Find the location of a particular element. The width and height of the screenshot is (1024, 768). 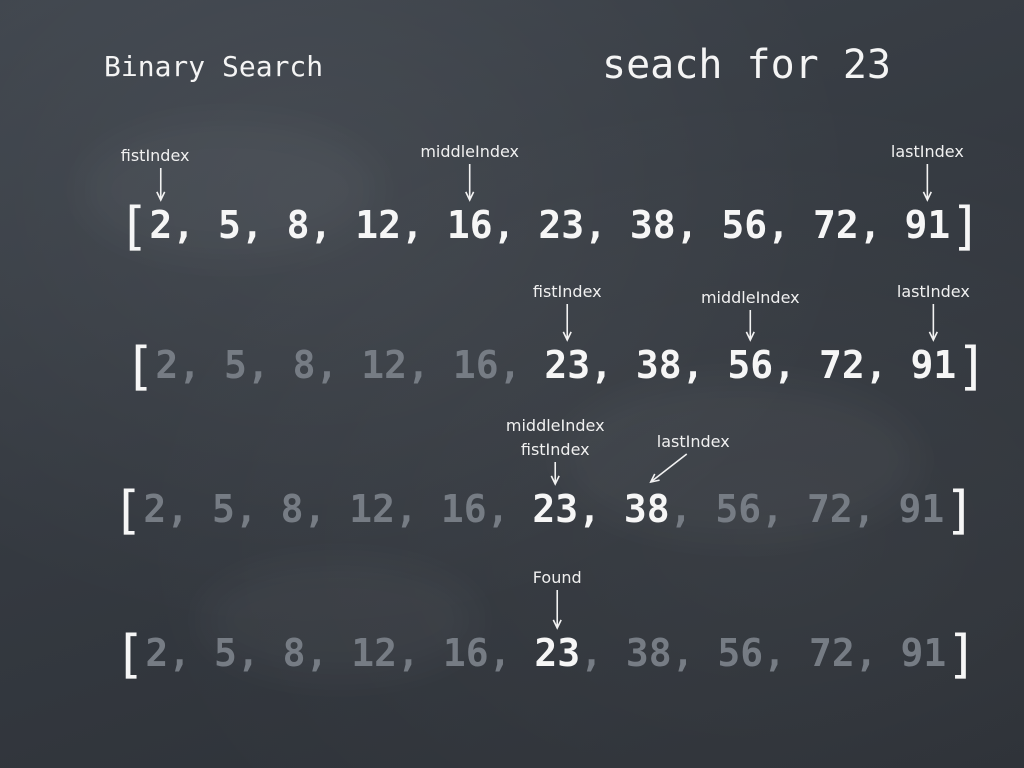

page-subtitle: seach for 23 is located at coordinates (746, 65).